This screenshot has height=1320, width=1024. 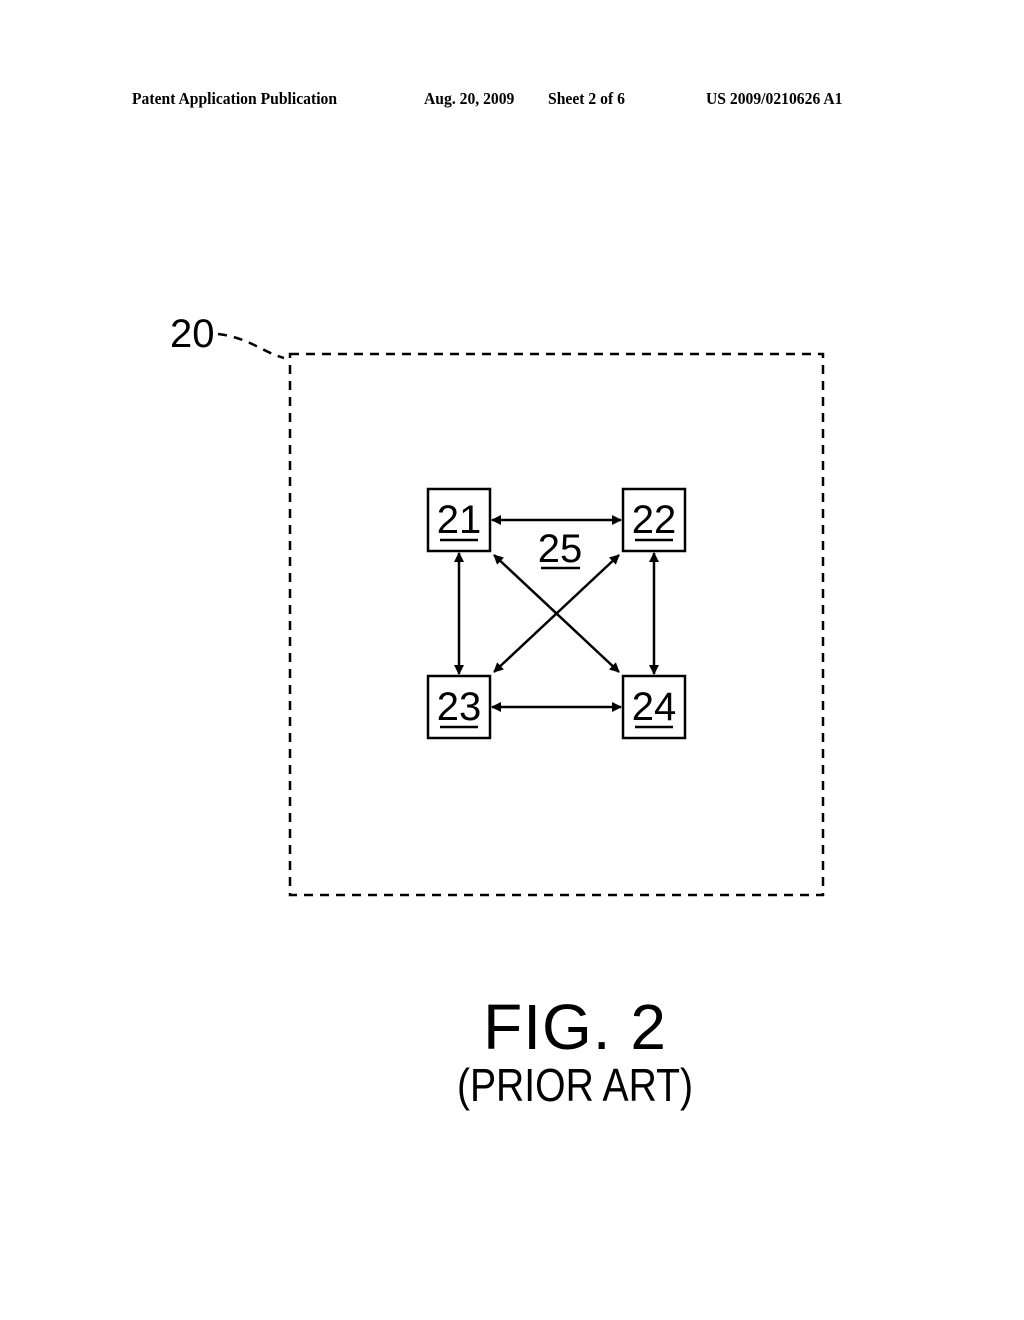 I want to click on figure-title: FIG. 2, so click(x=575, y=1027).